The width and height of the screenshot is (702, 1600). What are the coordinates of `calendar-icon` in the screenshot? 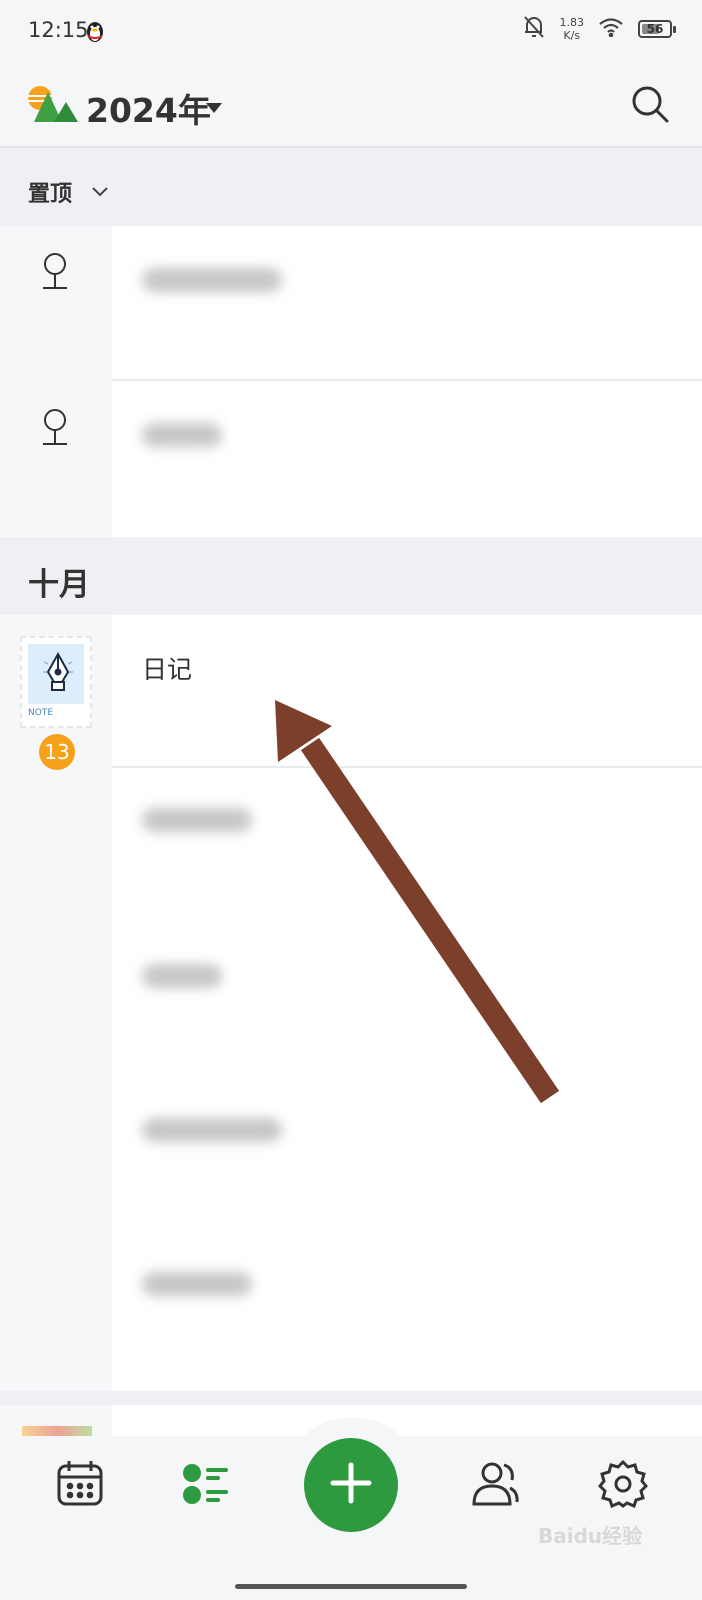 It's located at (80, 1485).